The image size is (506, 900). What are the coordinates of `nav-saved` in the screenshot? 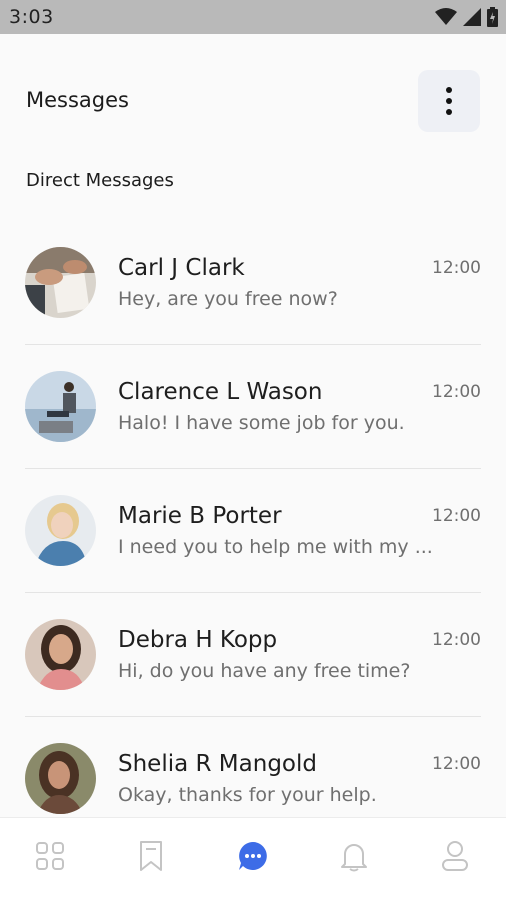 It's located at (151, 856).